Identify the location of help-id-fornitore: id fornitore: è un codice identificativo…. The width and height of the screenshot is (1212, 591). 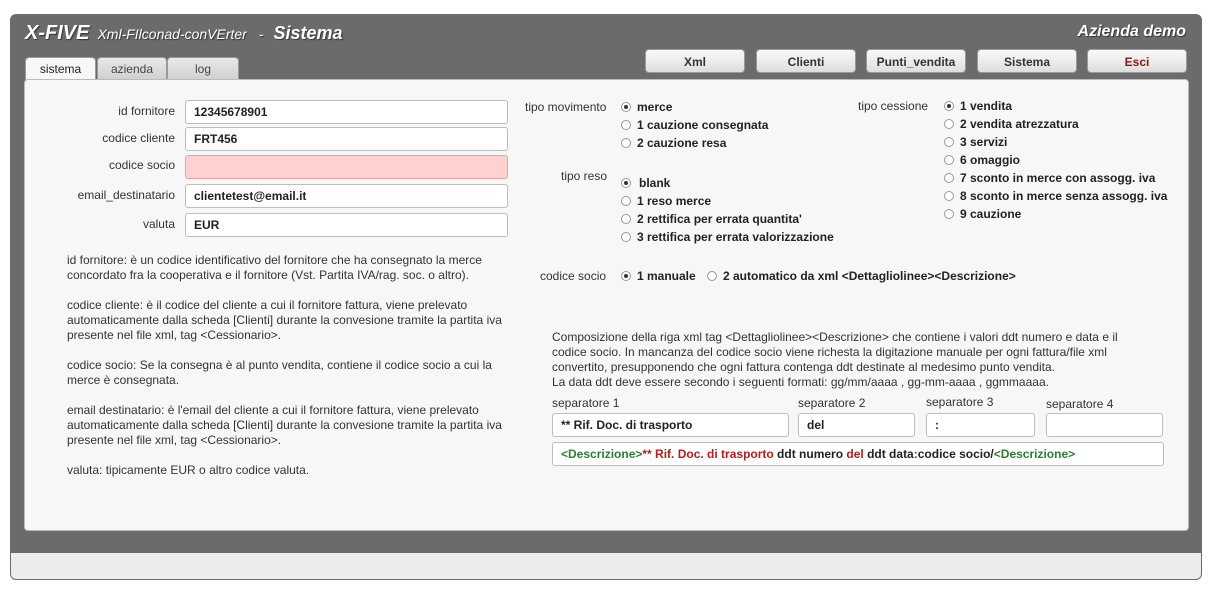
(274, 267).